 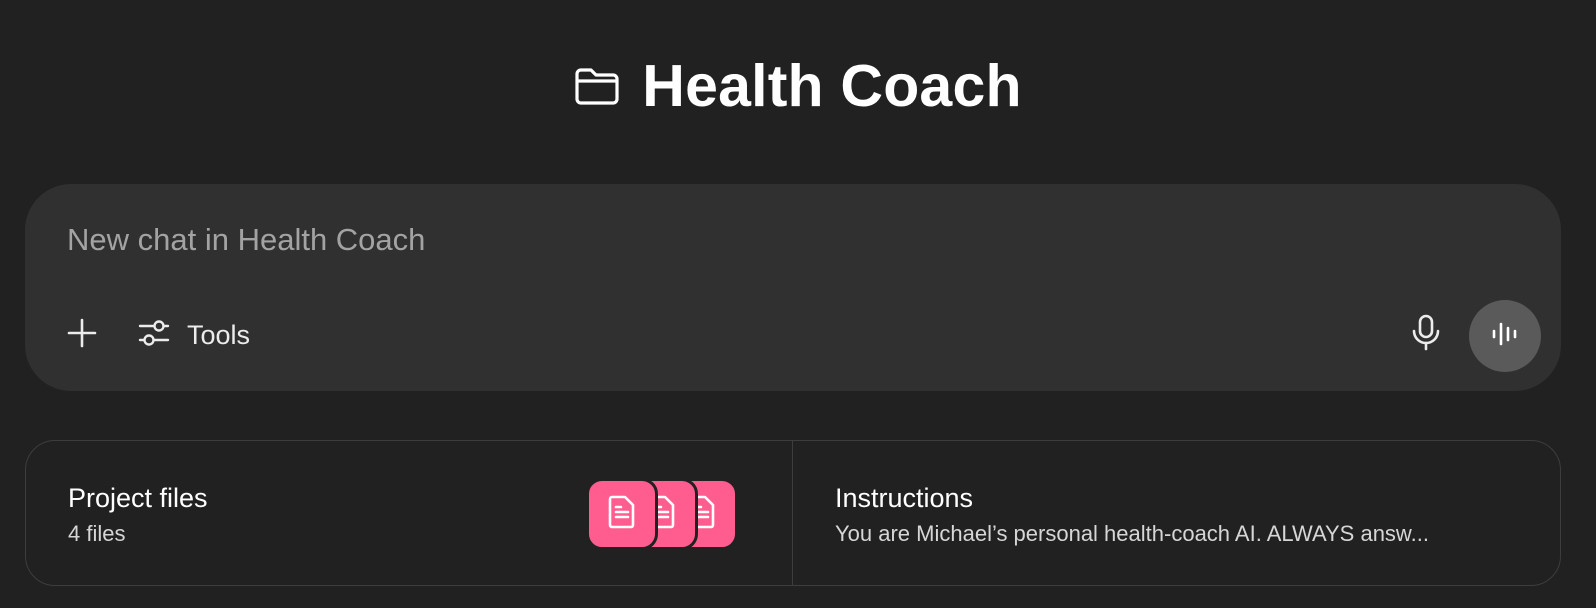 I want to click on project-header: Health Coach, so click(x=798, y=86).